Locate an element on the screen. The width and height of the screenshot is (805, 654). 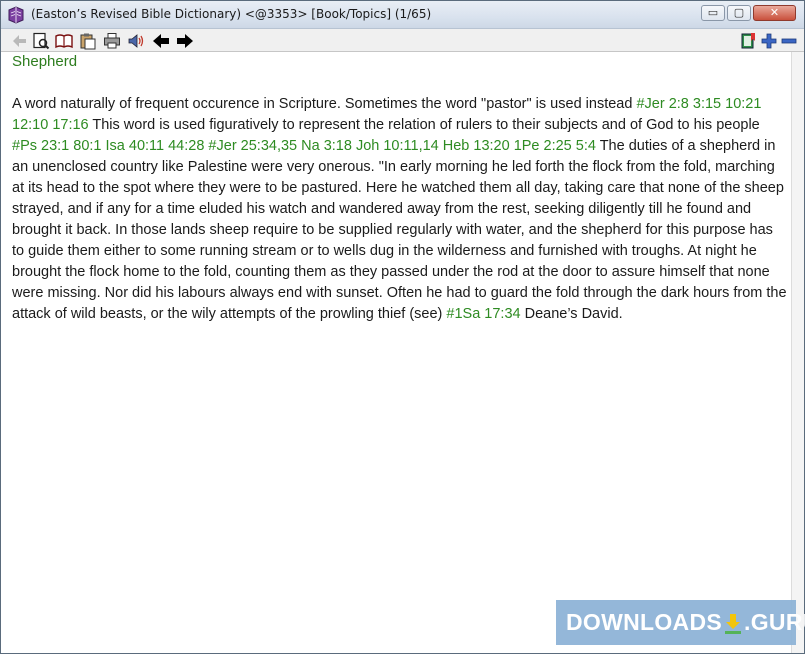
next-arrow-icon is located at coordinates (185, 41).